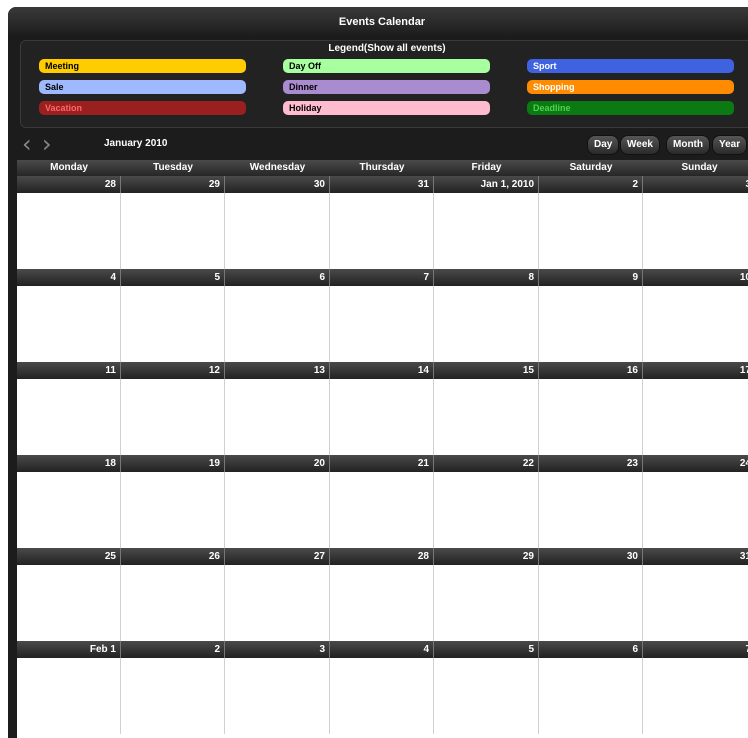 The height and width of the screenshot is (738, 748). Describe the element at coordinates (173, 556) in the screenshot. I see `day-number: 26` at that location.